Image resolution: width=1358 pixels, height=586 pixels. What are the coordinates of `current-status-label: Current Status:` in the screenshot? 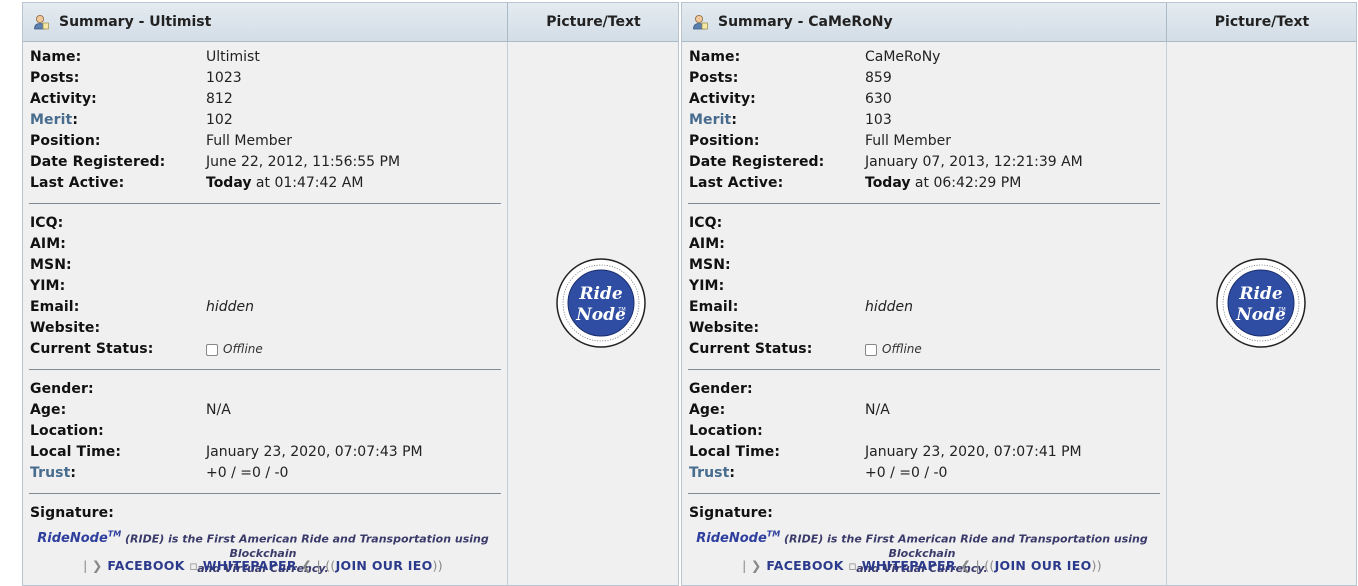 It's located at (92, 349).